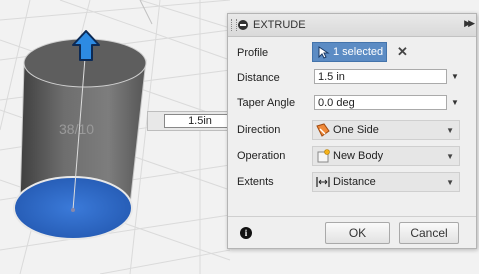 The width and height of the screenshot is (479, 274). Describe the element at coordinates (266, 103) in the screenshot. I see `taper-angle-label: Taper Angle` at that location.